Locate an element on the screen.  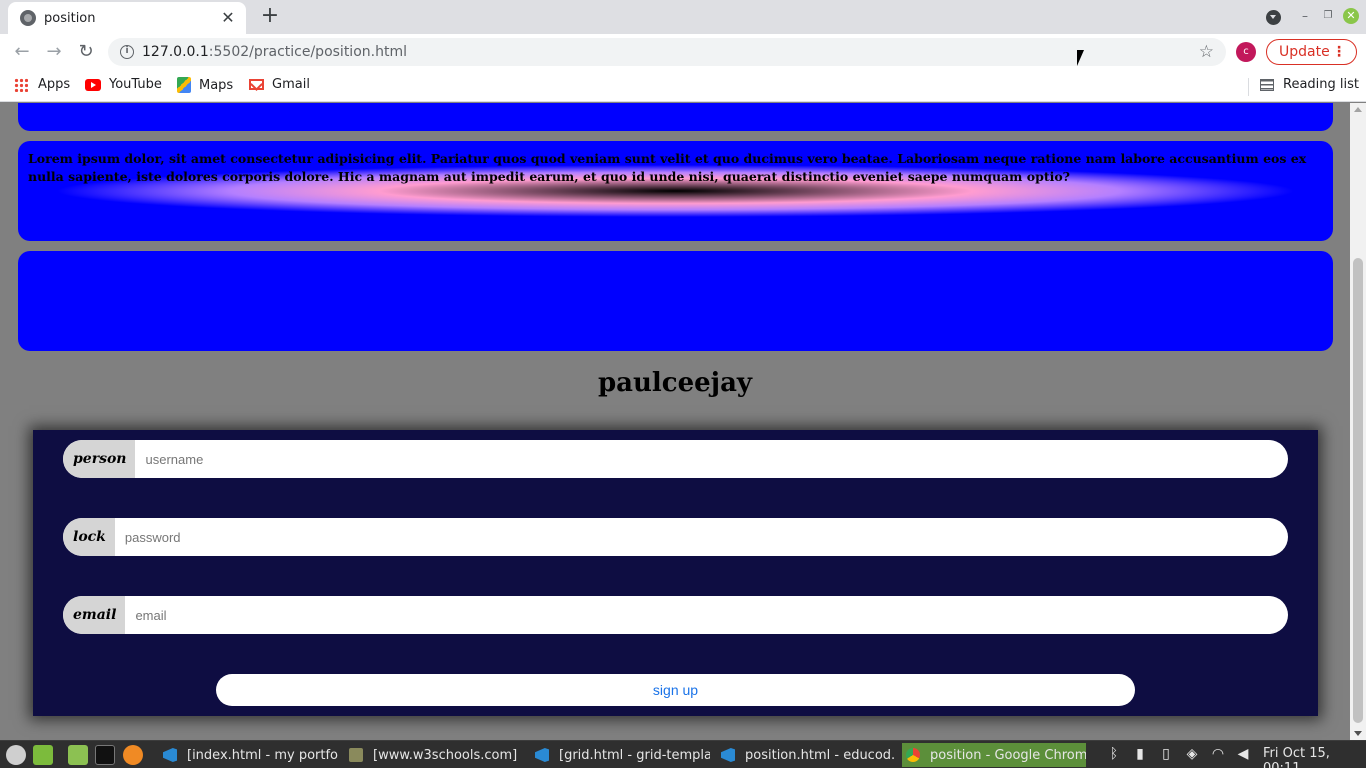
bookmark-youtube: YouTube is located at coordinates (123, 84).